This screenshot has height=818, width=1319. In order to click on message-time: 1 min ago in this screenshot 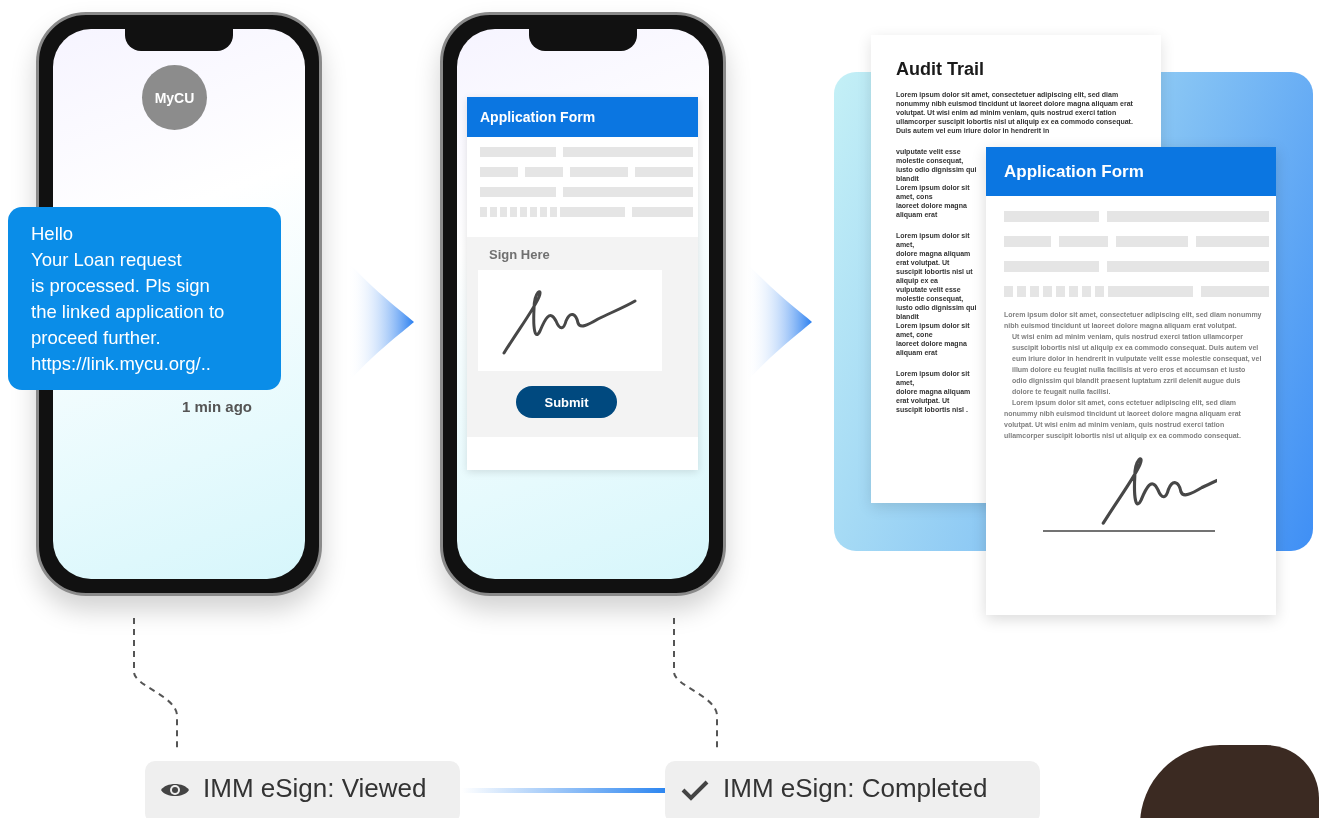, I will do `click(217, 406)`.